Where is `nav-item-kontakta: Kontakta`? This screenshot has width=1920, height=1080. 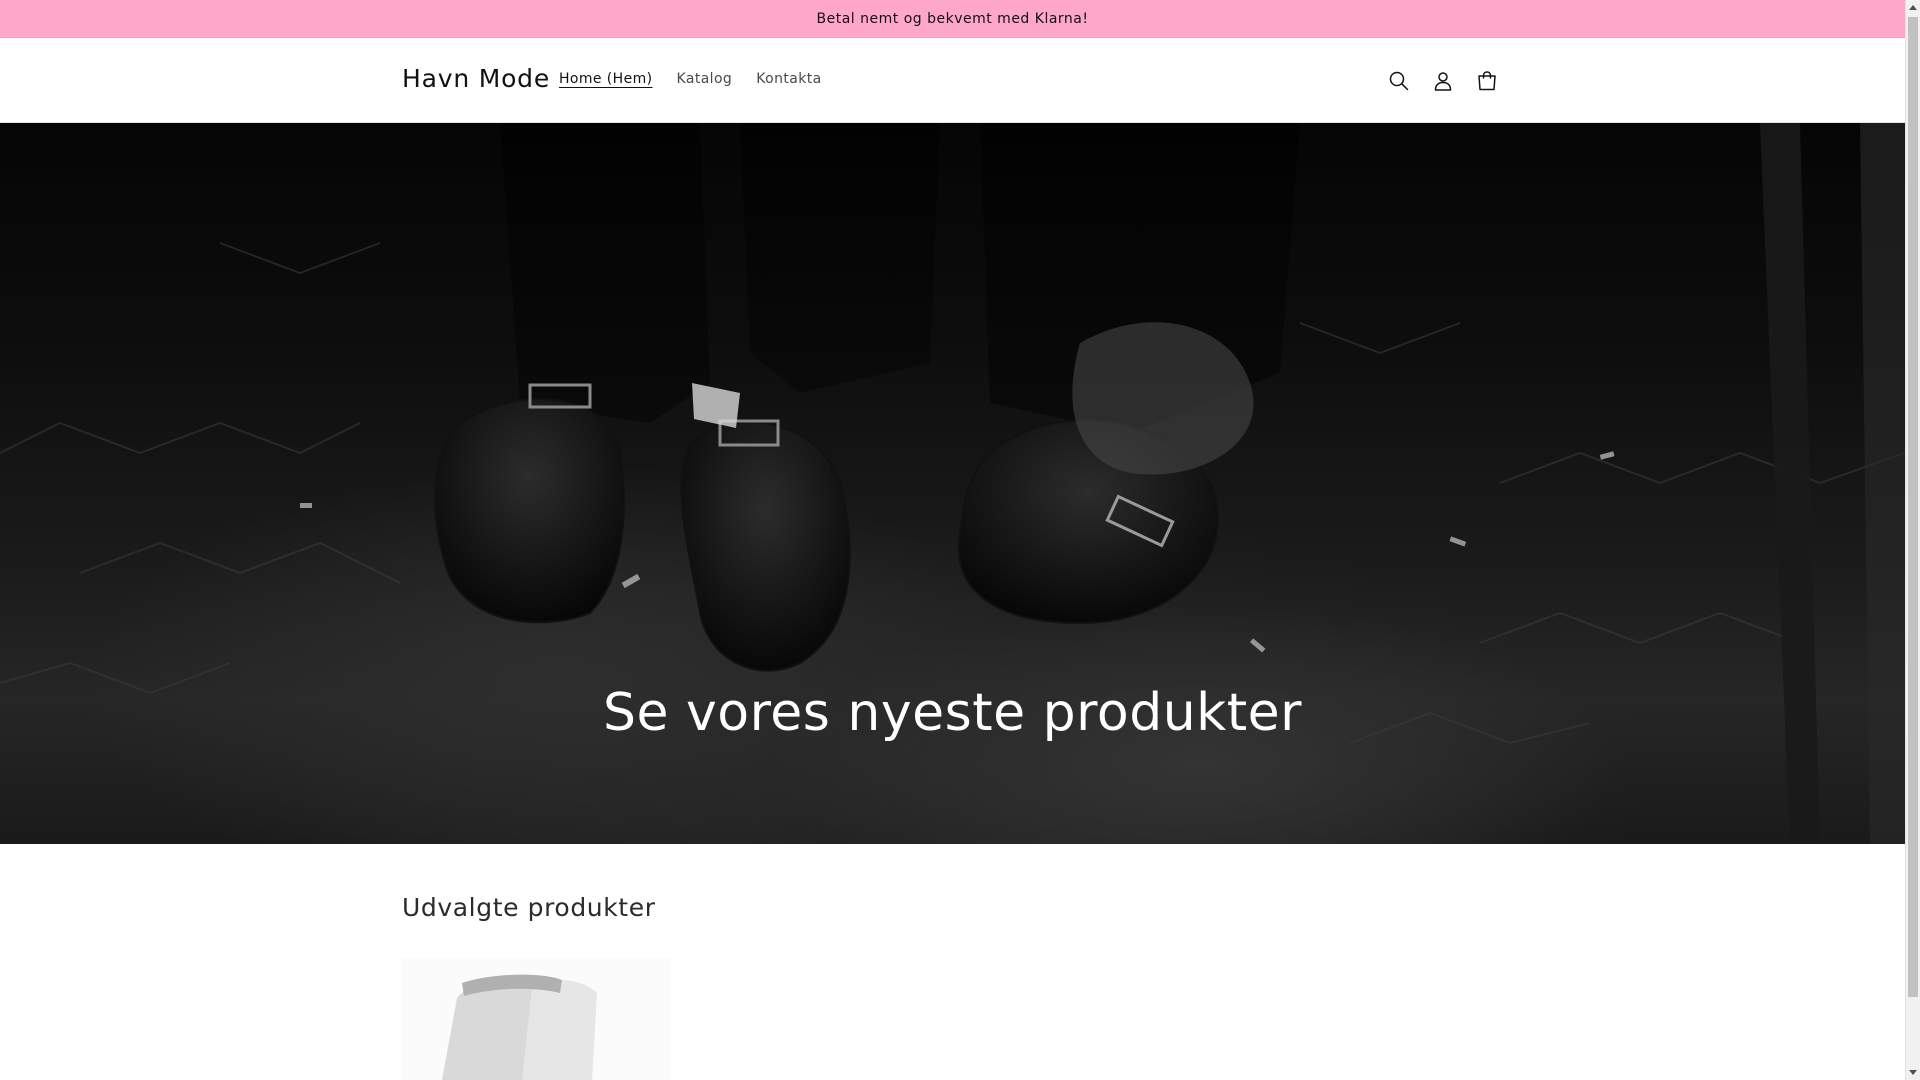 nav-item-kontakta: Kontakta is located at coordinates (788, 79).